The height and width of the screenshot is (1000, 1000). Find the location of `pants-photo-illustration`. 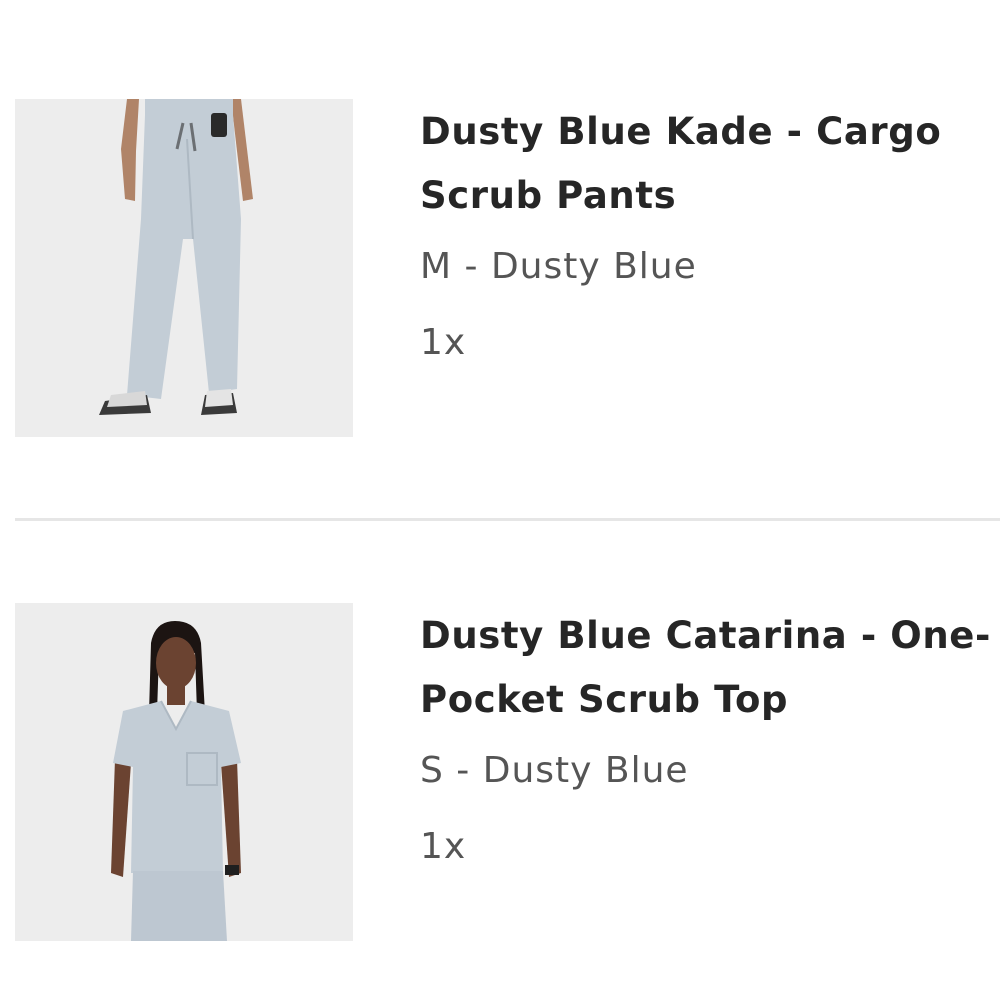

pants-photo-illustration is located at coordinates (184, 268).